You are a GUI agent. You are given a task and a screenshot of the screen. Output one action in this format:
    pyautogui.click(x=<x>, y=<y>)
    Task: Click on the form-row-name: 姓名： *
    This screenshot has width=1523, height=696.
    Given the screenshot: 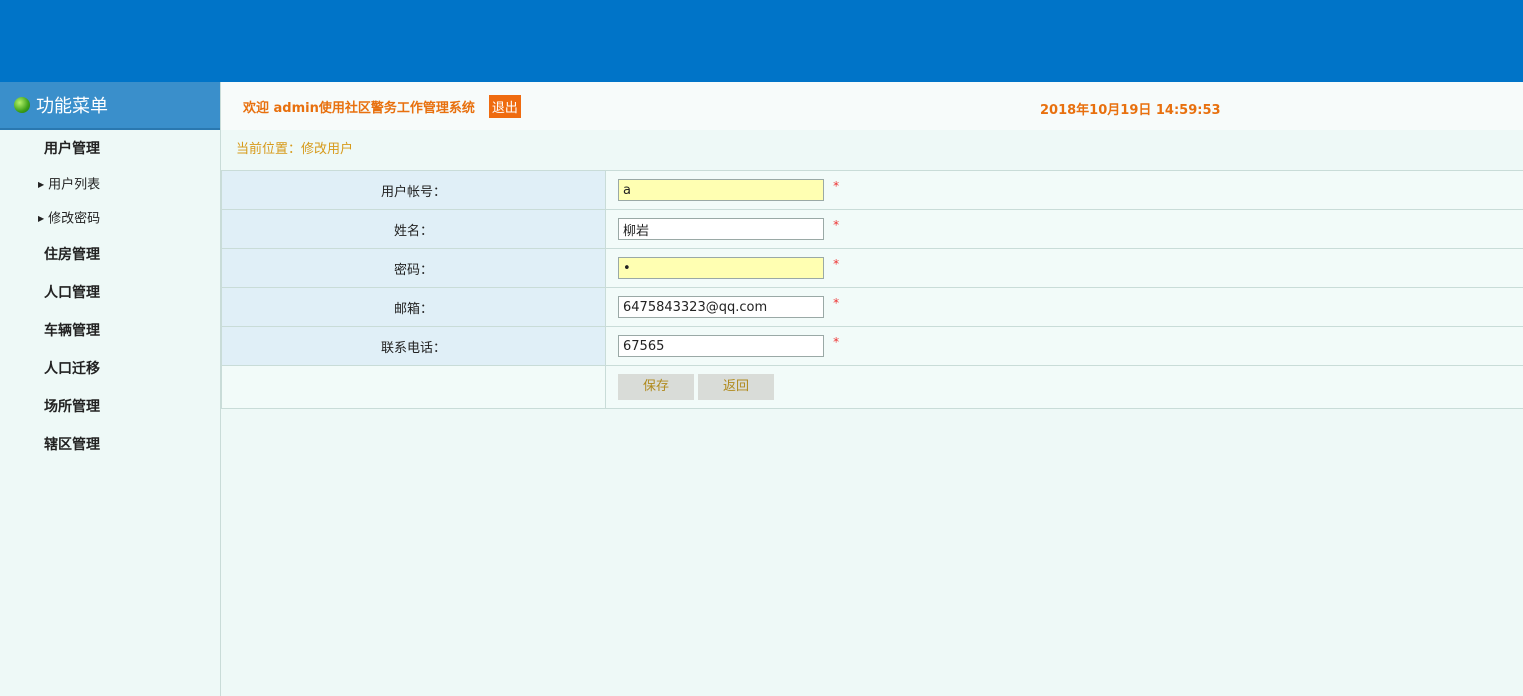 What is the action you would take?
    pyautogui.click(x=872, y=229)
    